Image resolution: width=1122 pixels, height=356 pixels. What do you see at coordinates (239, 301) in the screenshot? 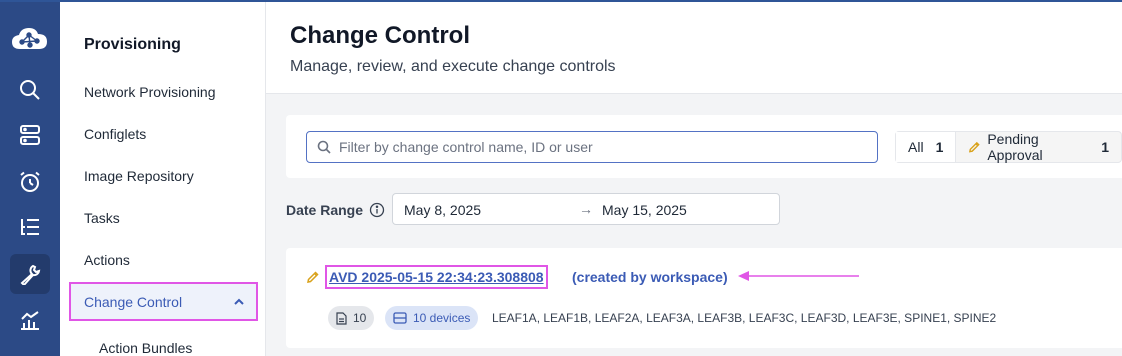
I see `chevron-up-icon` at bounding box center [239, 301].